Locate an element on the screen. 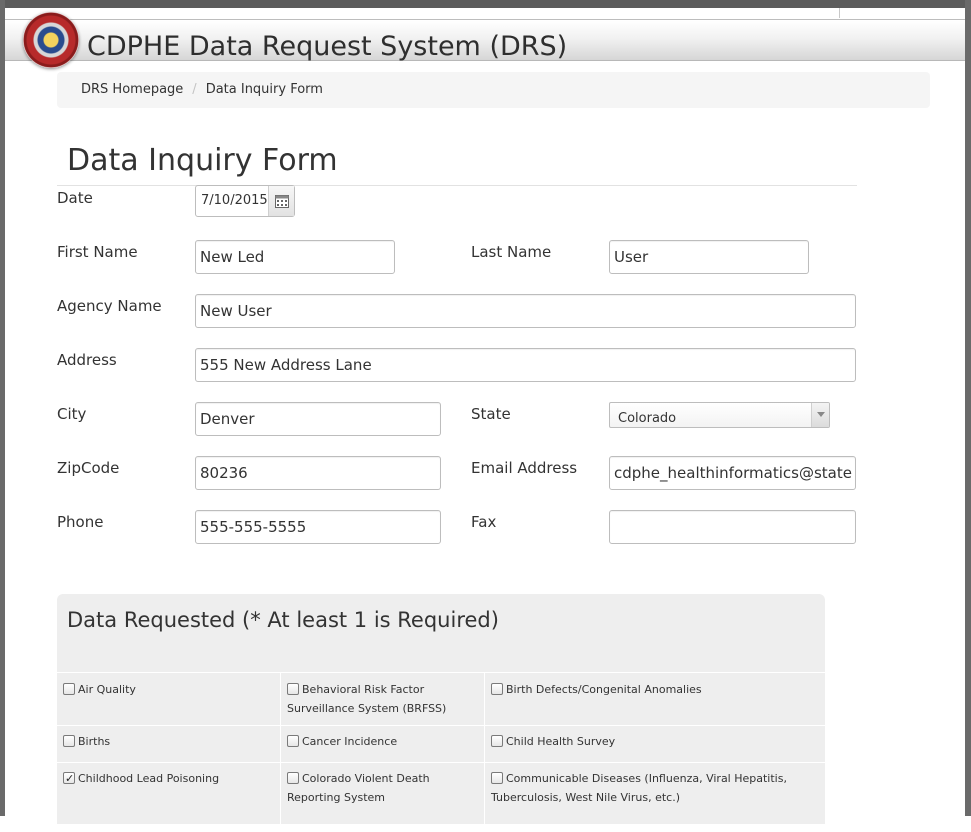 This screenshot has height=832, width=971. fax-field is located at coordinates (732, 527).